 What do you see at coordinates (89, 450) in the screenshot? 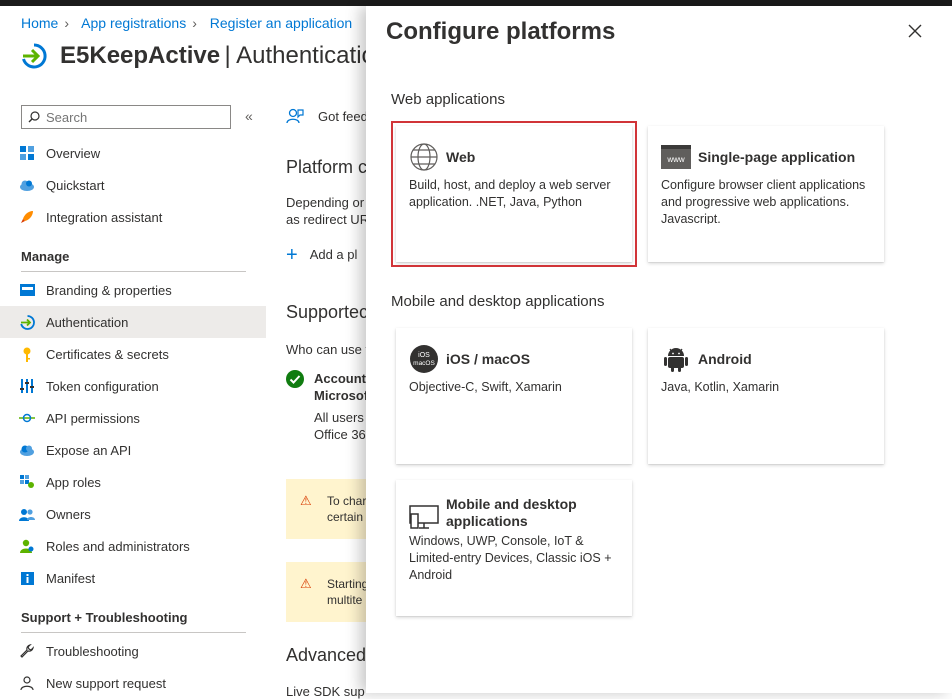
I see `sidebar-item-label: Expose an API` at bounding box center [89, 450].